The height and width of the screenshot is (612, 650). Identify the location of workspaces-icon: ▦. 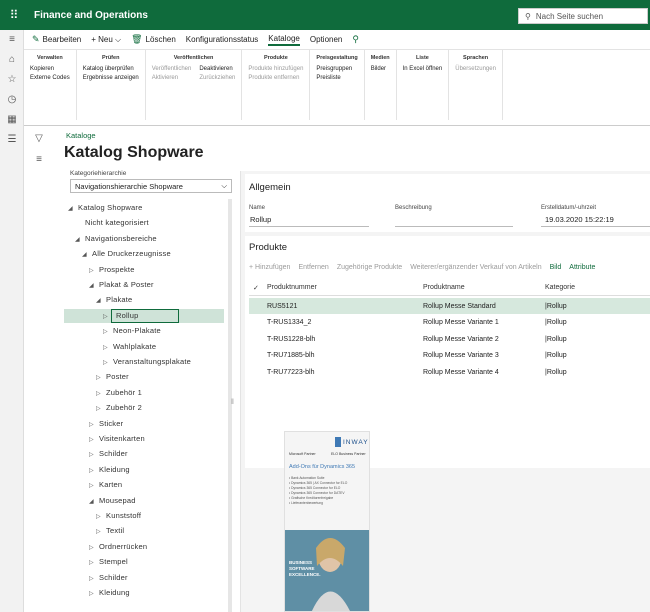
(12, 120).